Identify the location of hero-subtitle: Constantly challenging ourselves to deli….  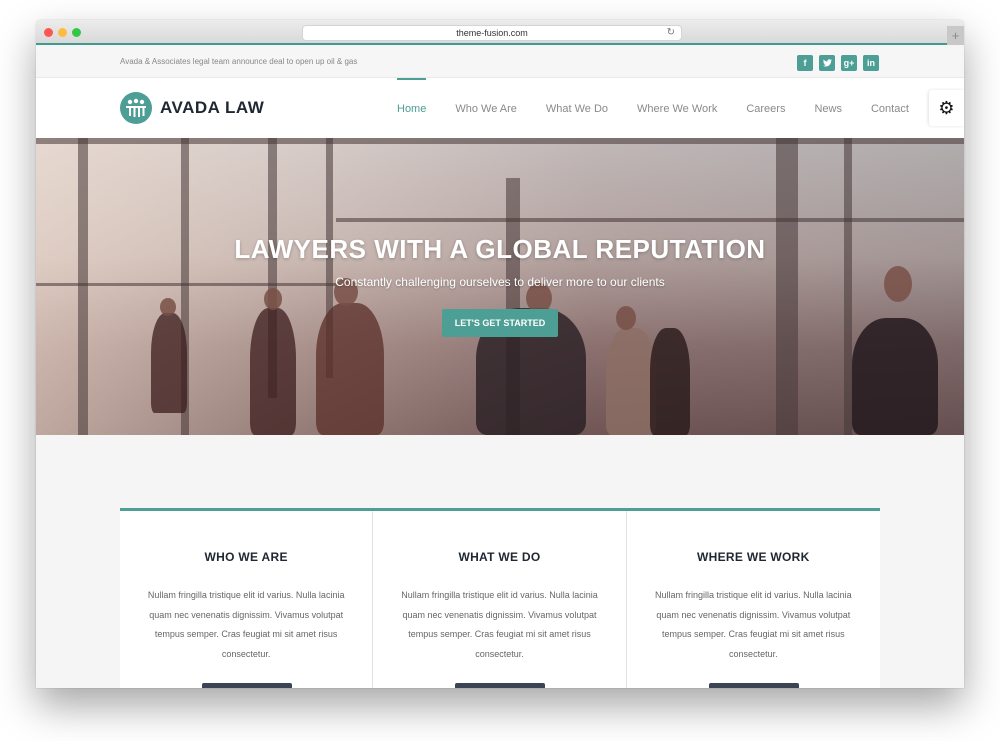
(500, 282).